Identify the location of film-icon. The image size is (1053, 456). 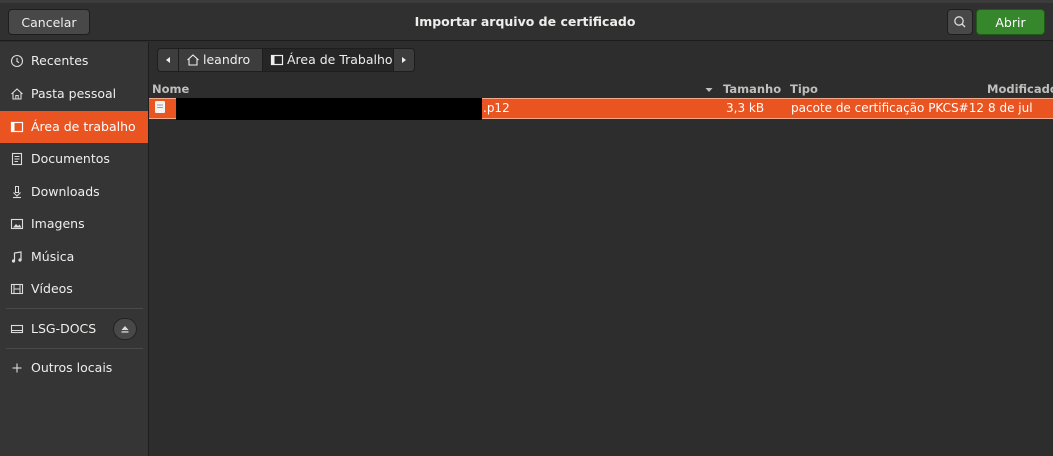
(17, 289).